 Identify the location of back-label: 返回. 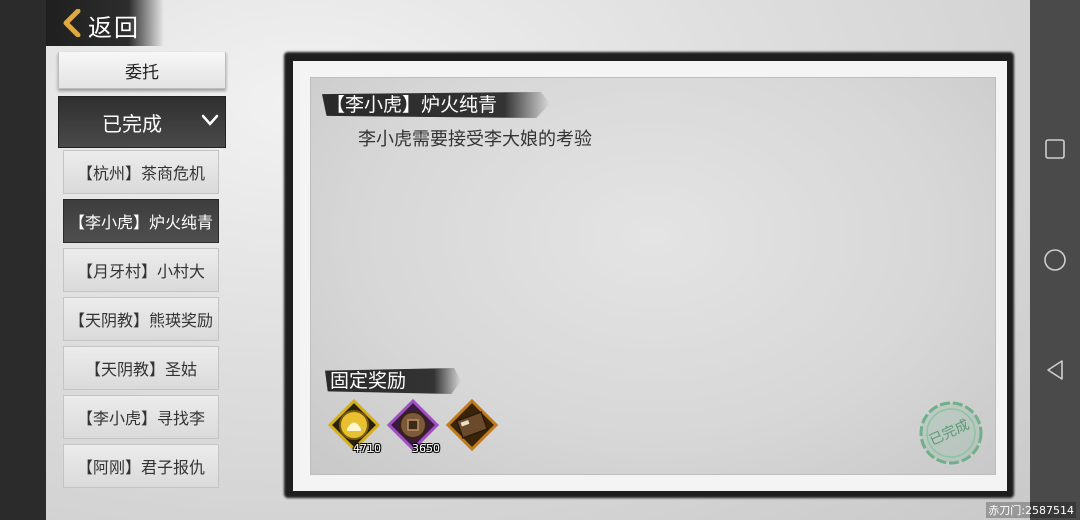
(114, 28).